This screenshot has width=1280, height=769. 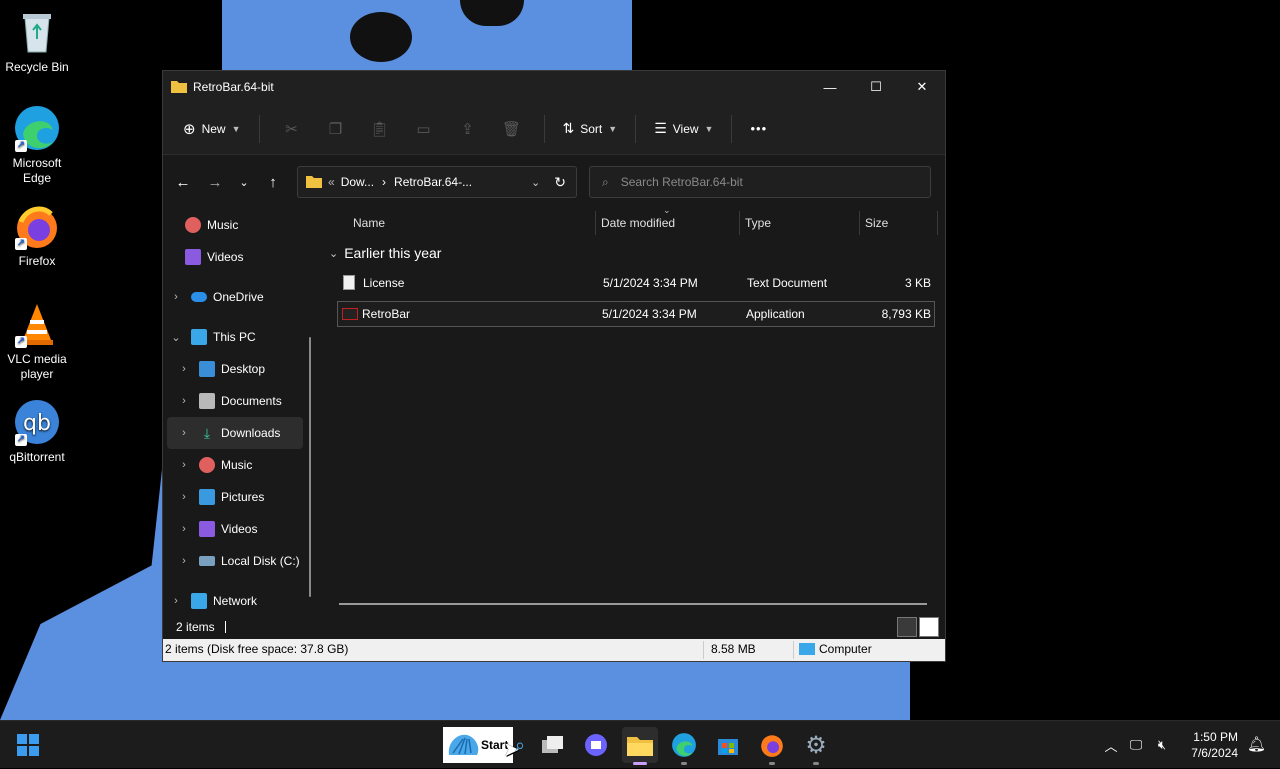 I want to click on taskbar-search-button: ⌕, so click(x=520, y=745).